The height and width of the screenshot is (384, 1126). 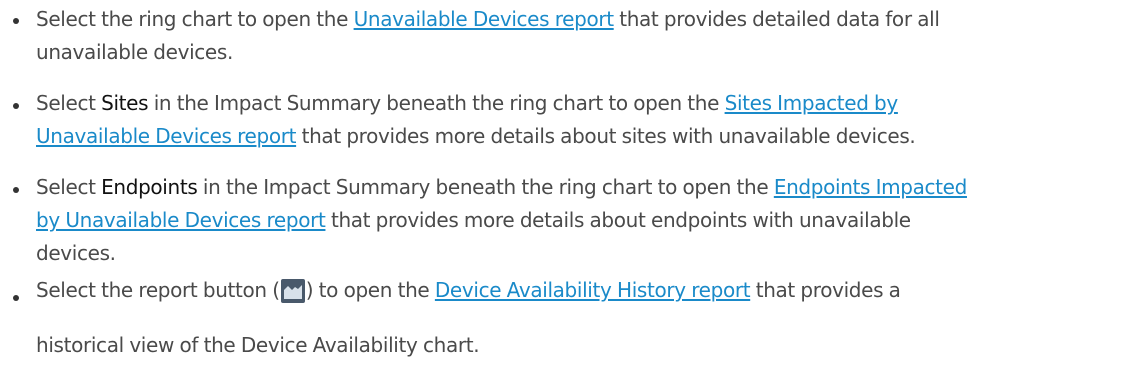 I want to click on endpoints-impacted-report-link: by Unavailable Devices report, so click(x=181, y=220).